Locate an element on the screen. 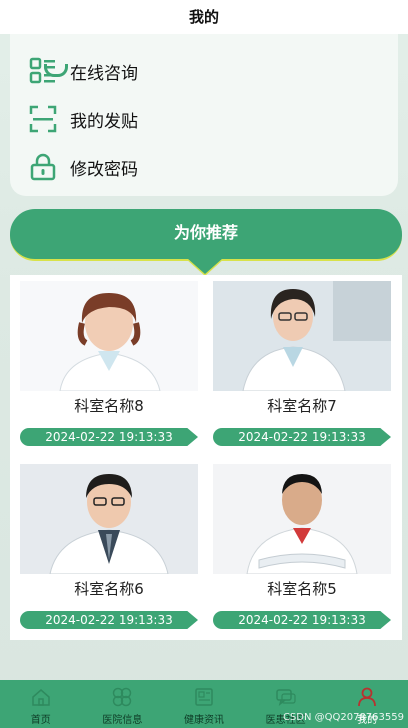  nav-item-home: 首页 is located at coordinates (41, 704).